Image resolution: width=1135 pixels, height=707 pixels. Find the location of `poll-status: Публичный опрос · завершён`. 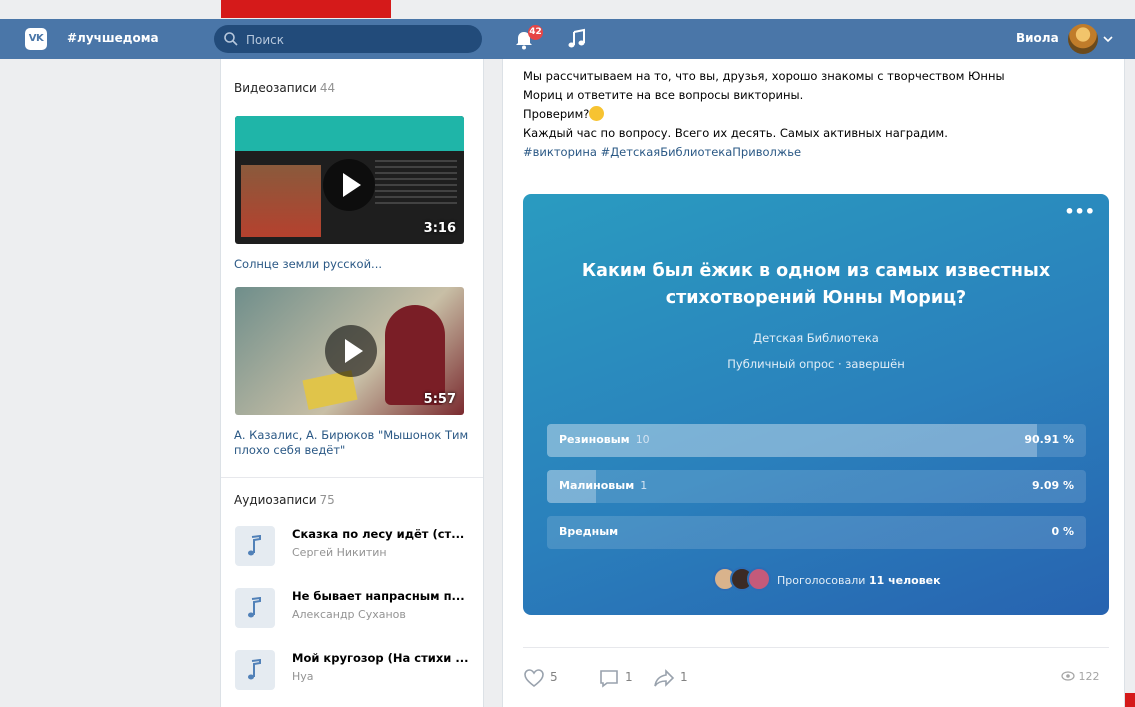

poll-status: Публичный опрос · завершён is located at coordinates (816, 364).